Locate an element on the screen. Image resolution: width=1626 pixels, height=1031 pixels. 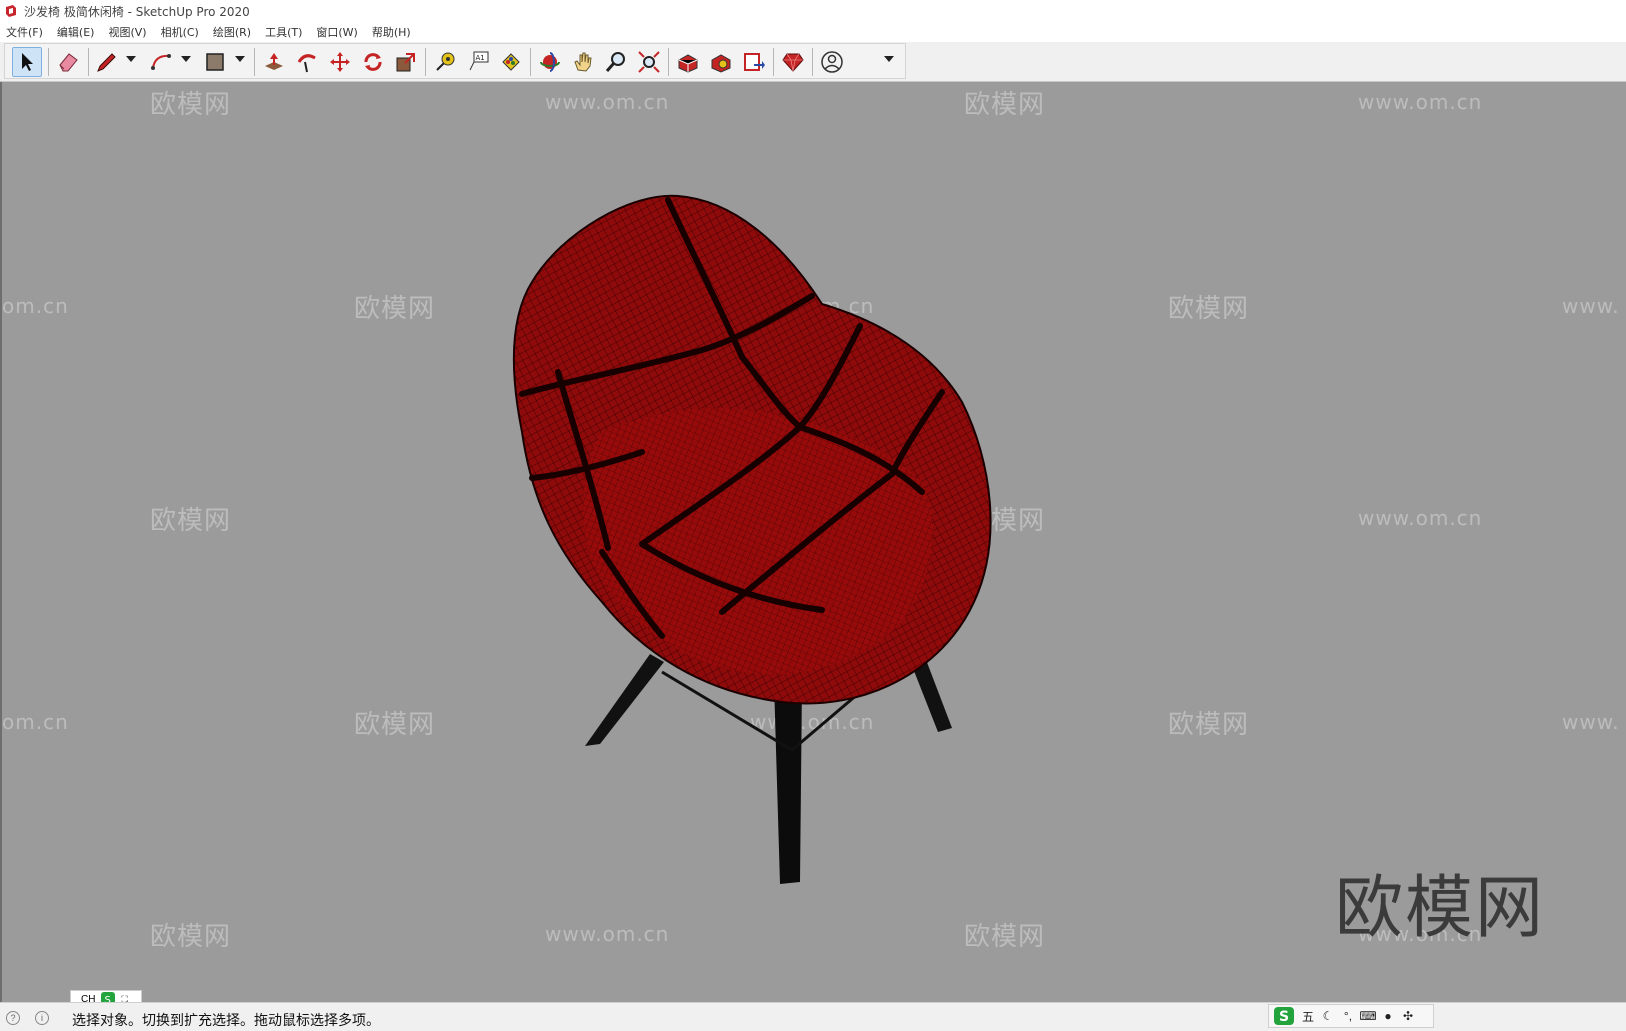
eraser-tool-button is located at coordinates (68, 62).